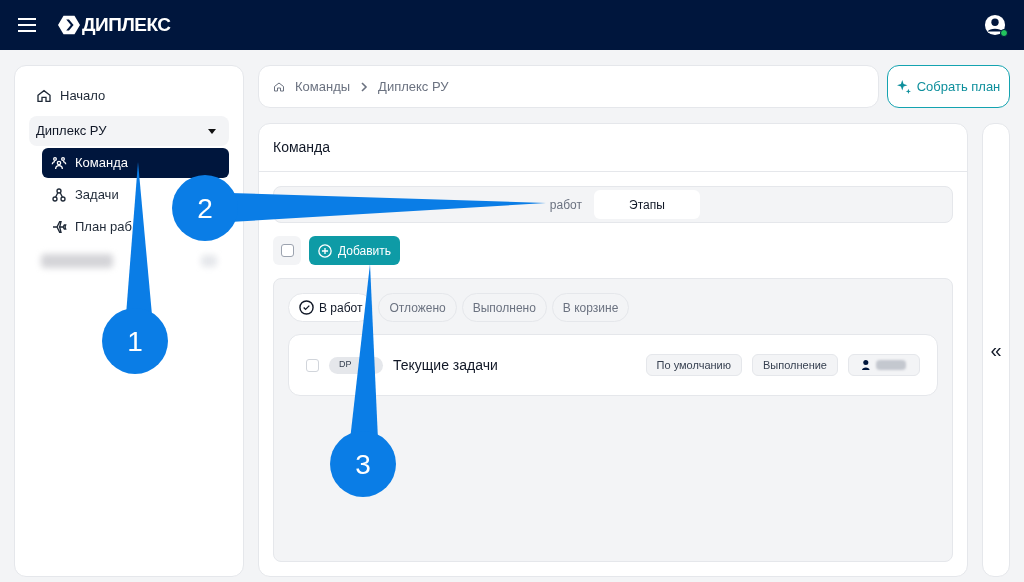 The image size is (1024, 582). I want to click on status-filter: В корзине, so click(590, 307).